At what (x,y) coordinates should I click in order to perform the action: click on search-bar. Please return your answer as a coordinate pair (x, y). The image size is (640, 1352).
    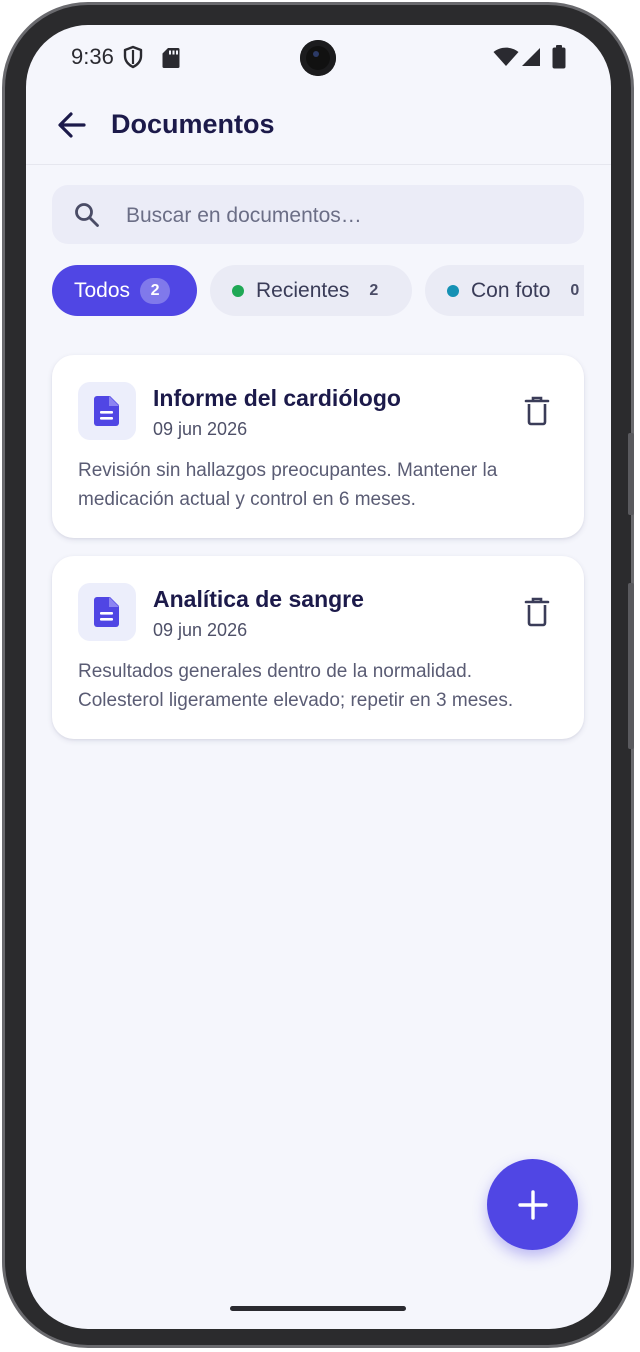
    Looking at the image, I should click on (318, 215).